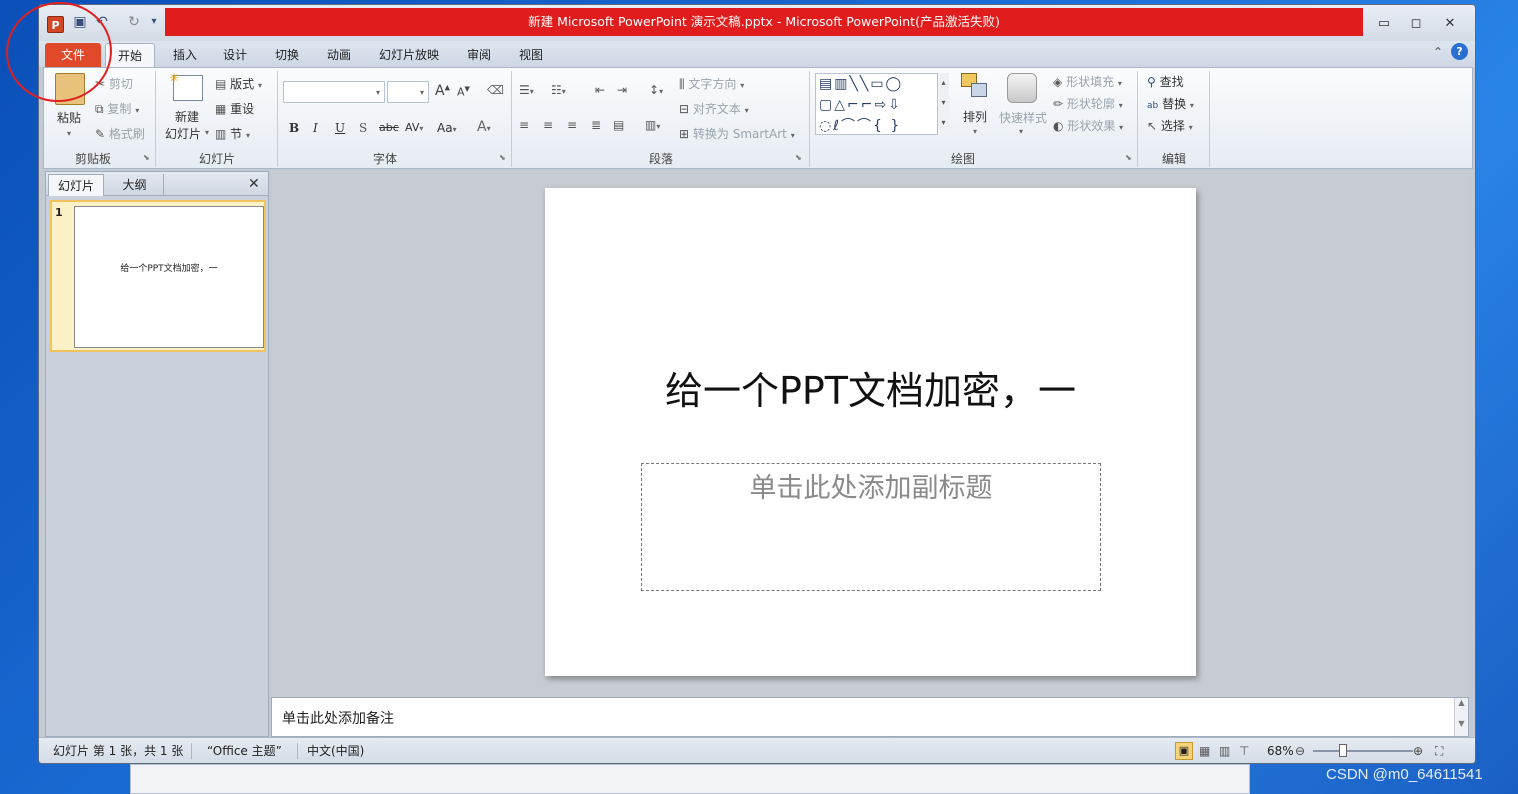 This screenshot has height=794, width=1518. What do you see at coordinates (1384, 24) in the screenshot?
I see `minimize-icon: ▭` at bounding box center [1384, 24].